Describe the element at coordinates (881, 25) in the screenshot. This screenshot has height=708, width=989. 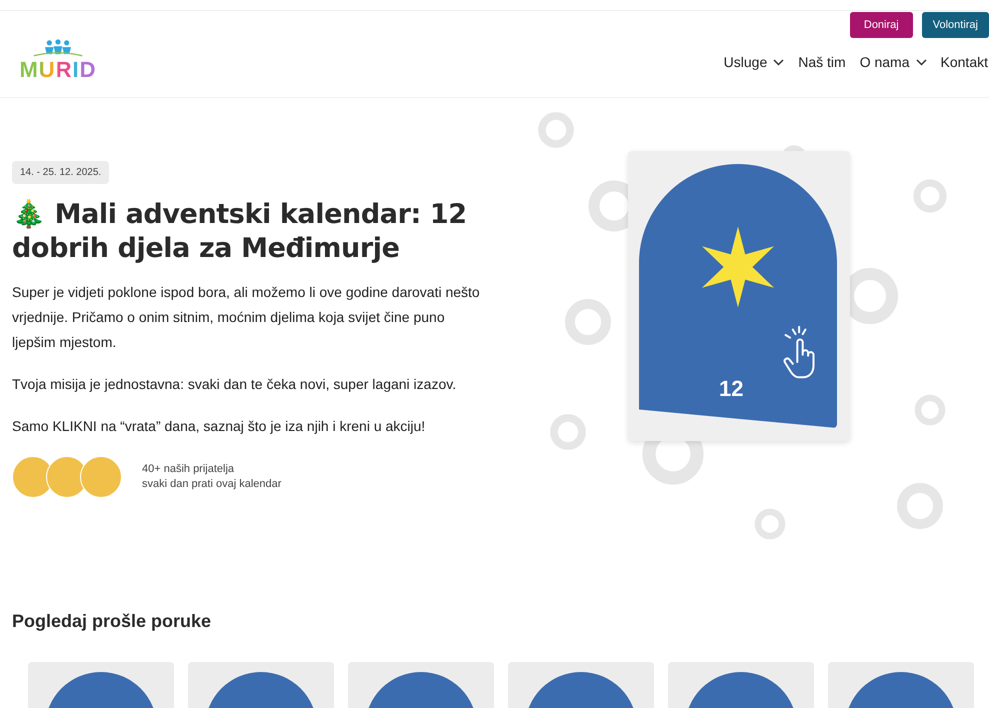
I see `header-button: Doniraj` at that location.